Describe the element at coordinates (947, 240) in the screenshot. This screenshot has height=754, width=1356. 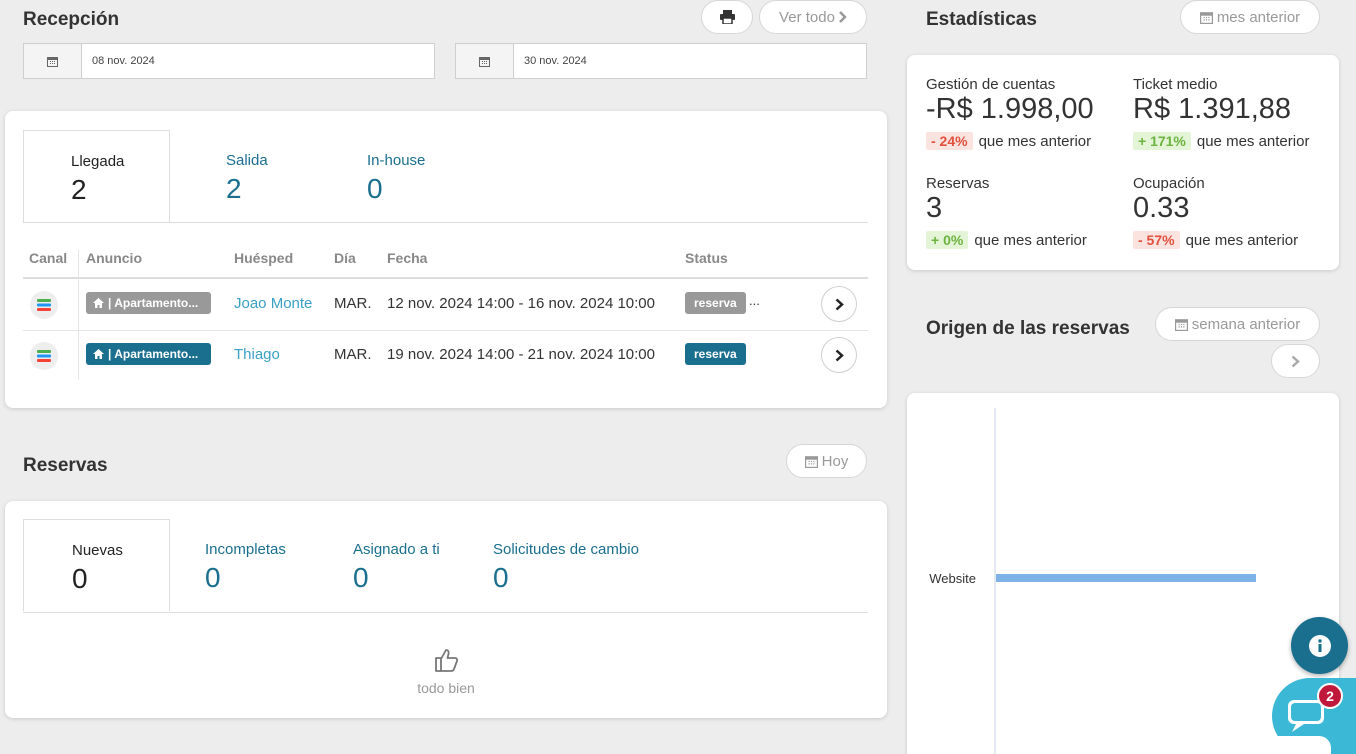
I see `change-badge: + 0%` at that location.